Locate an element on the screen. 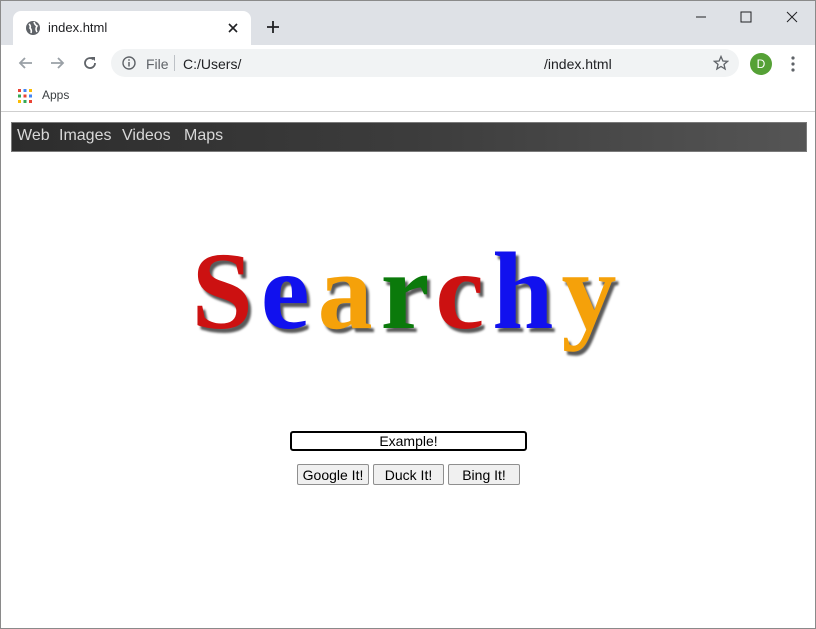 This screenshot has height=629, width=816. forward-arrow-icon is located at coordinates (57, 63).